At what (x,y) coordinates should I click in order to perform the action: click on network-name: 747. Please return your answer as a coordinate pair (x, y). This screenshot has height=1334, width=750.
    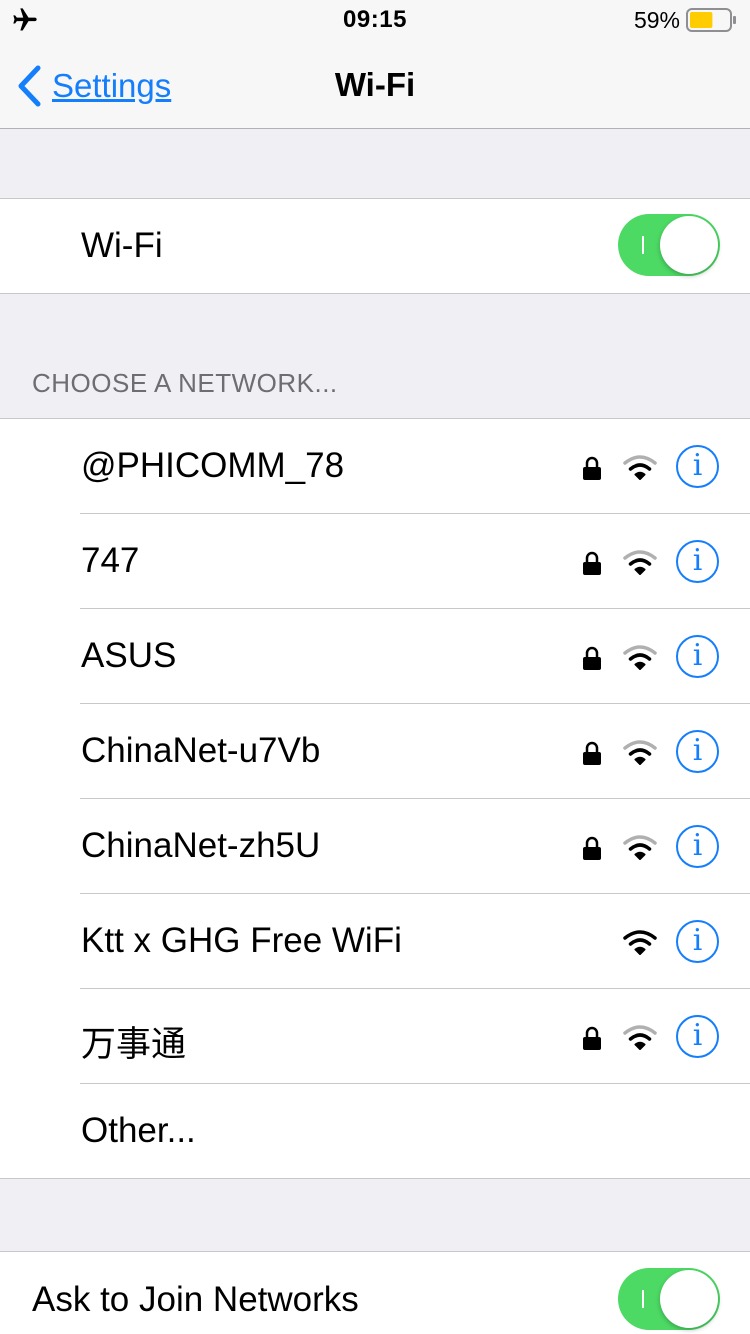
    Looking at the image, I should click on (110, 560).